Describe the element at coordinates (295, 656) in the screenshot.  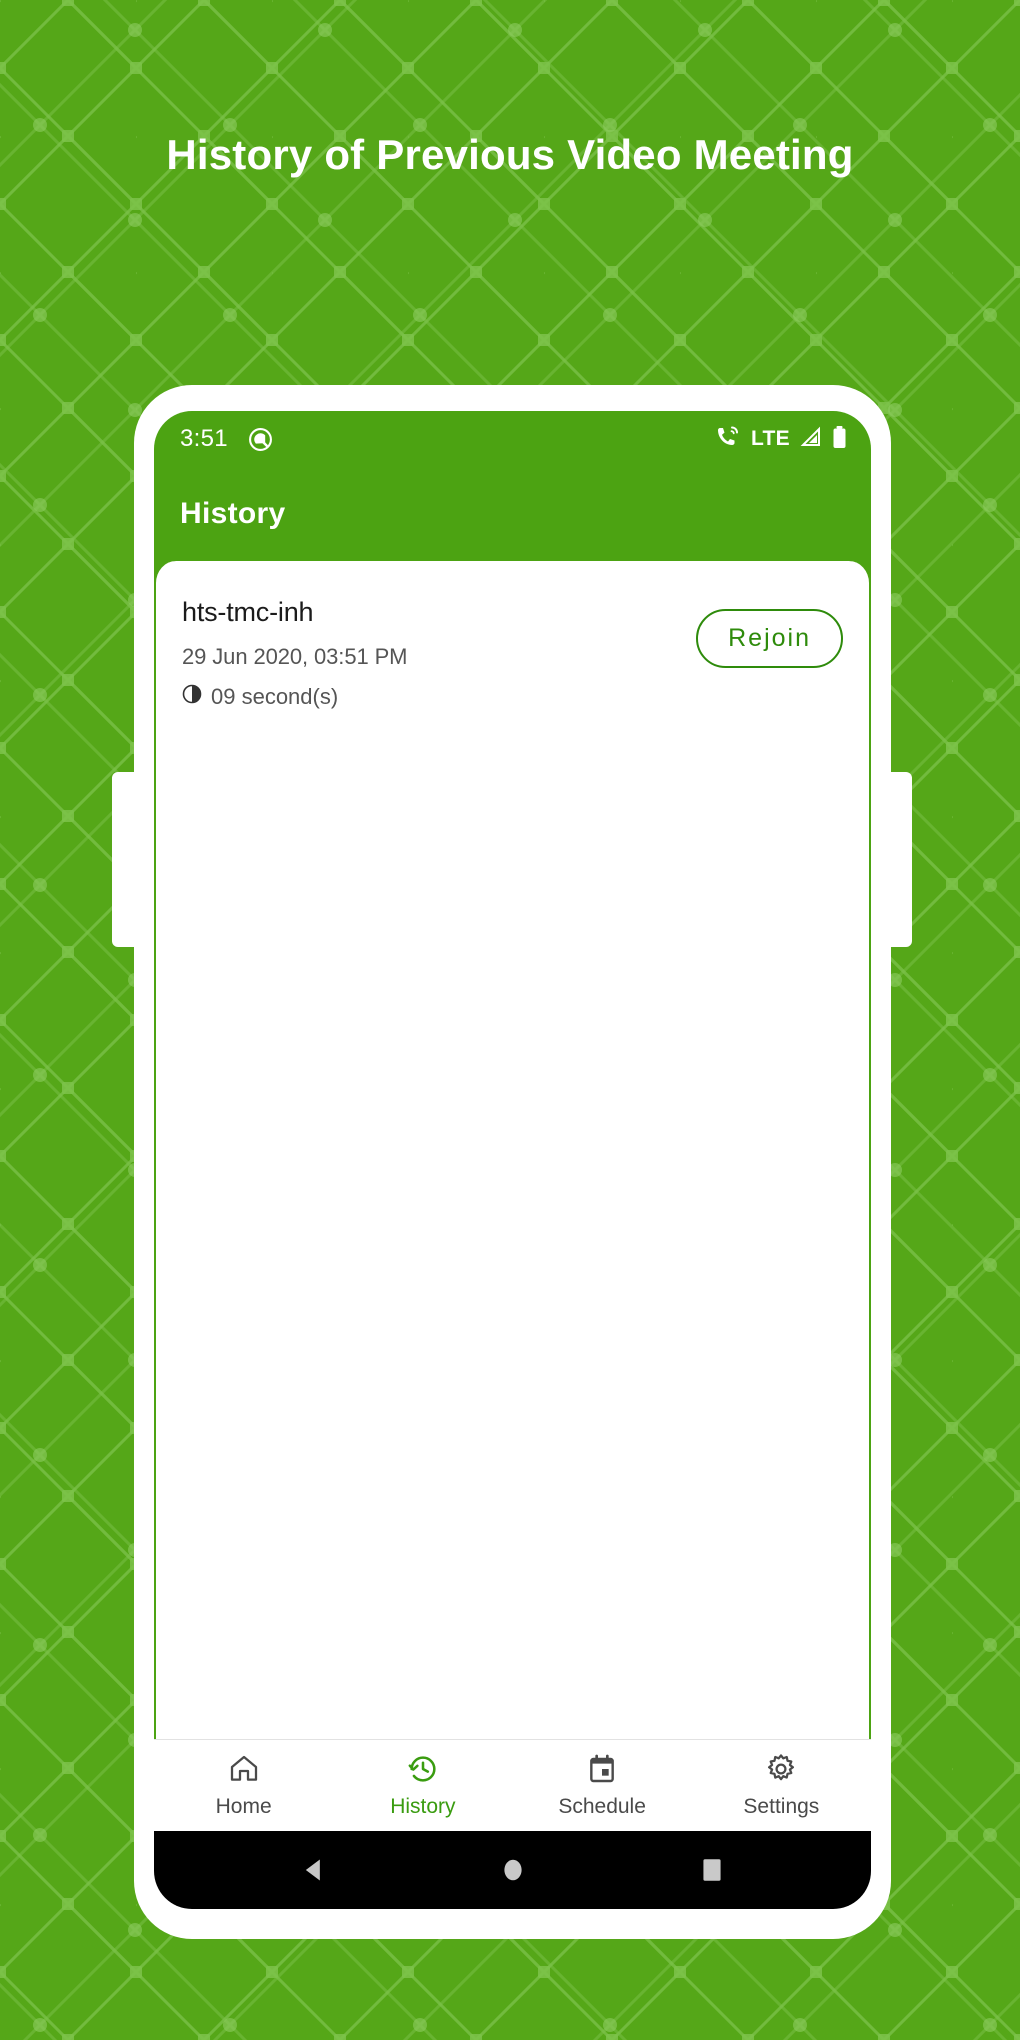
I see `meeting-date: 29 Jun 2020, 03:51 PM` at that location.